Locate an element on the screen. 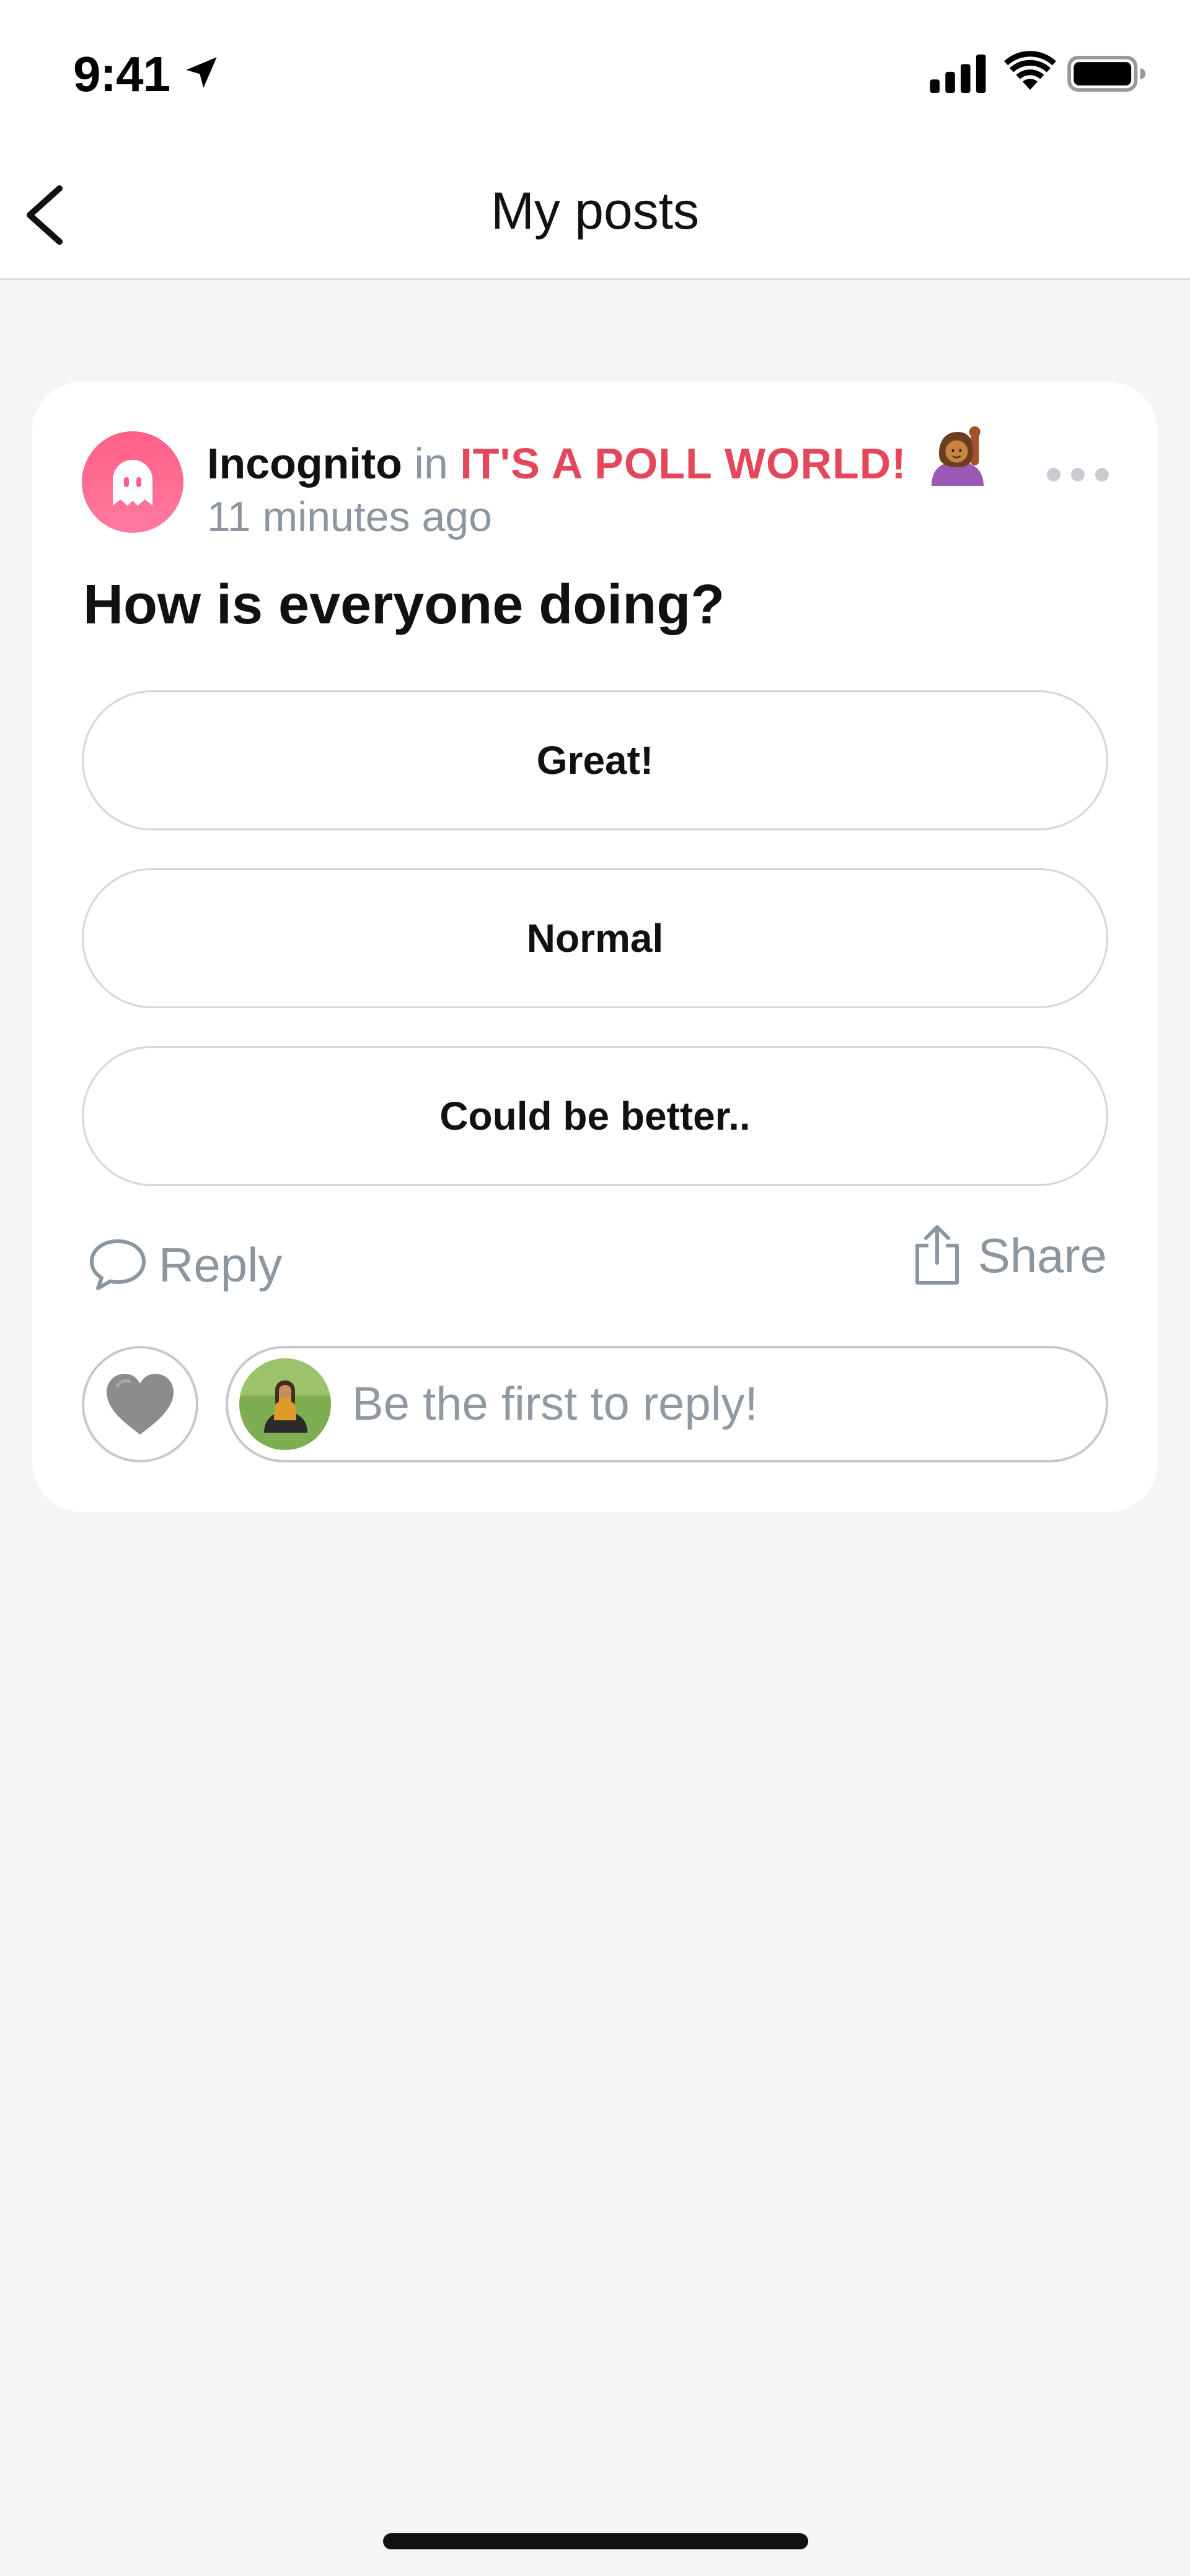  nav-header: My posts is located at coordinates (595, 213).